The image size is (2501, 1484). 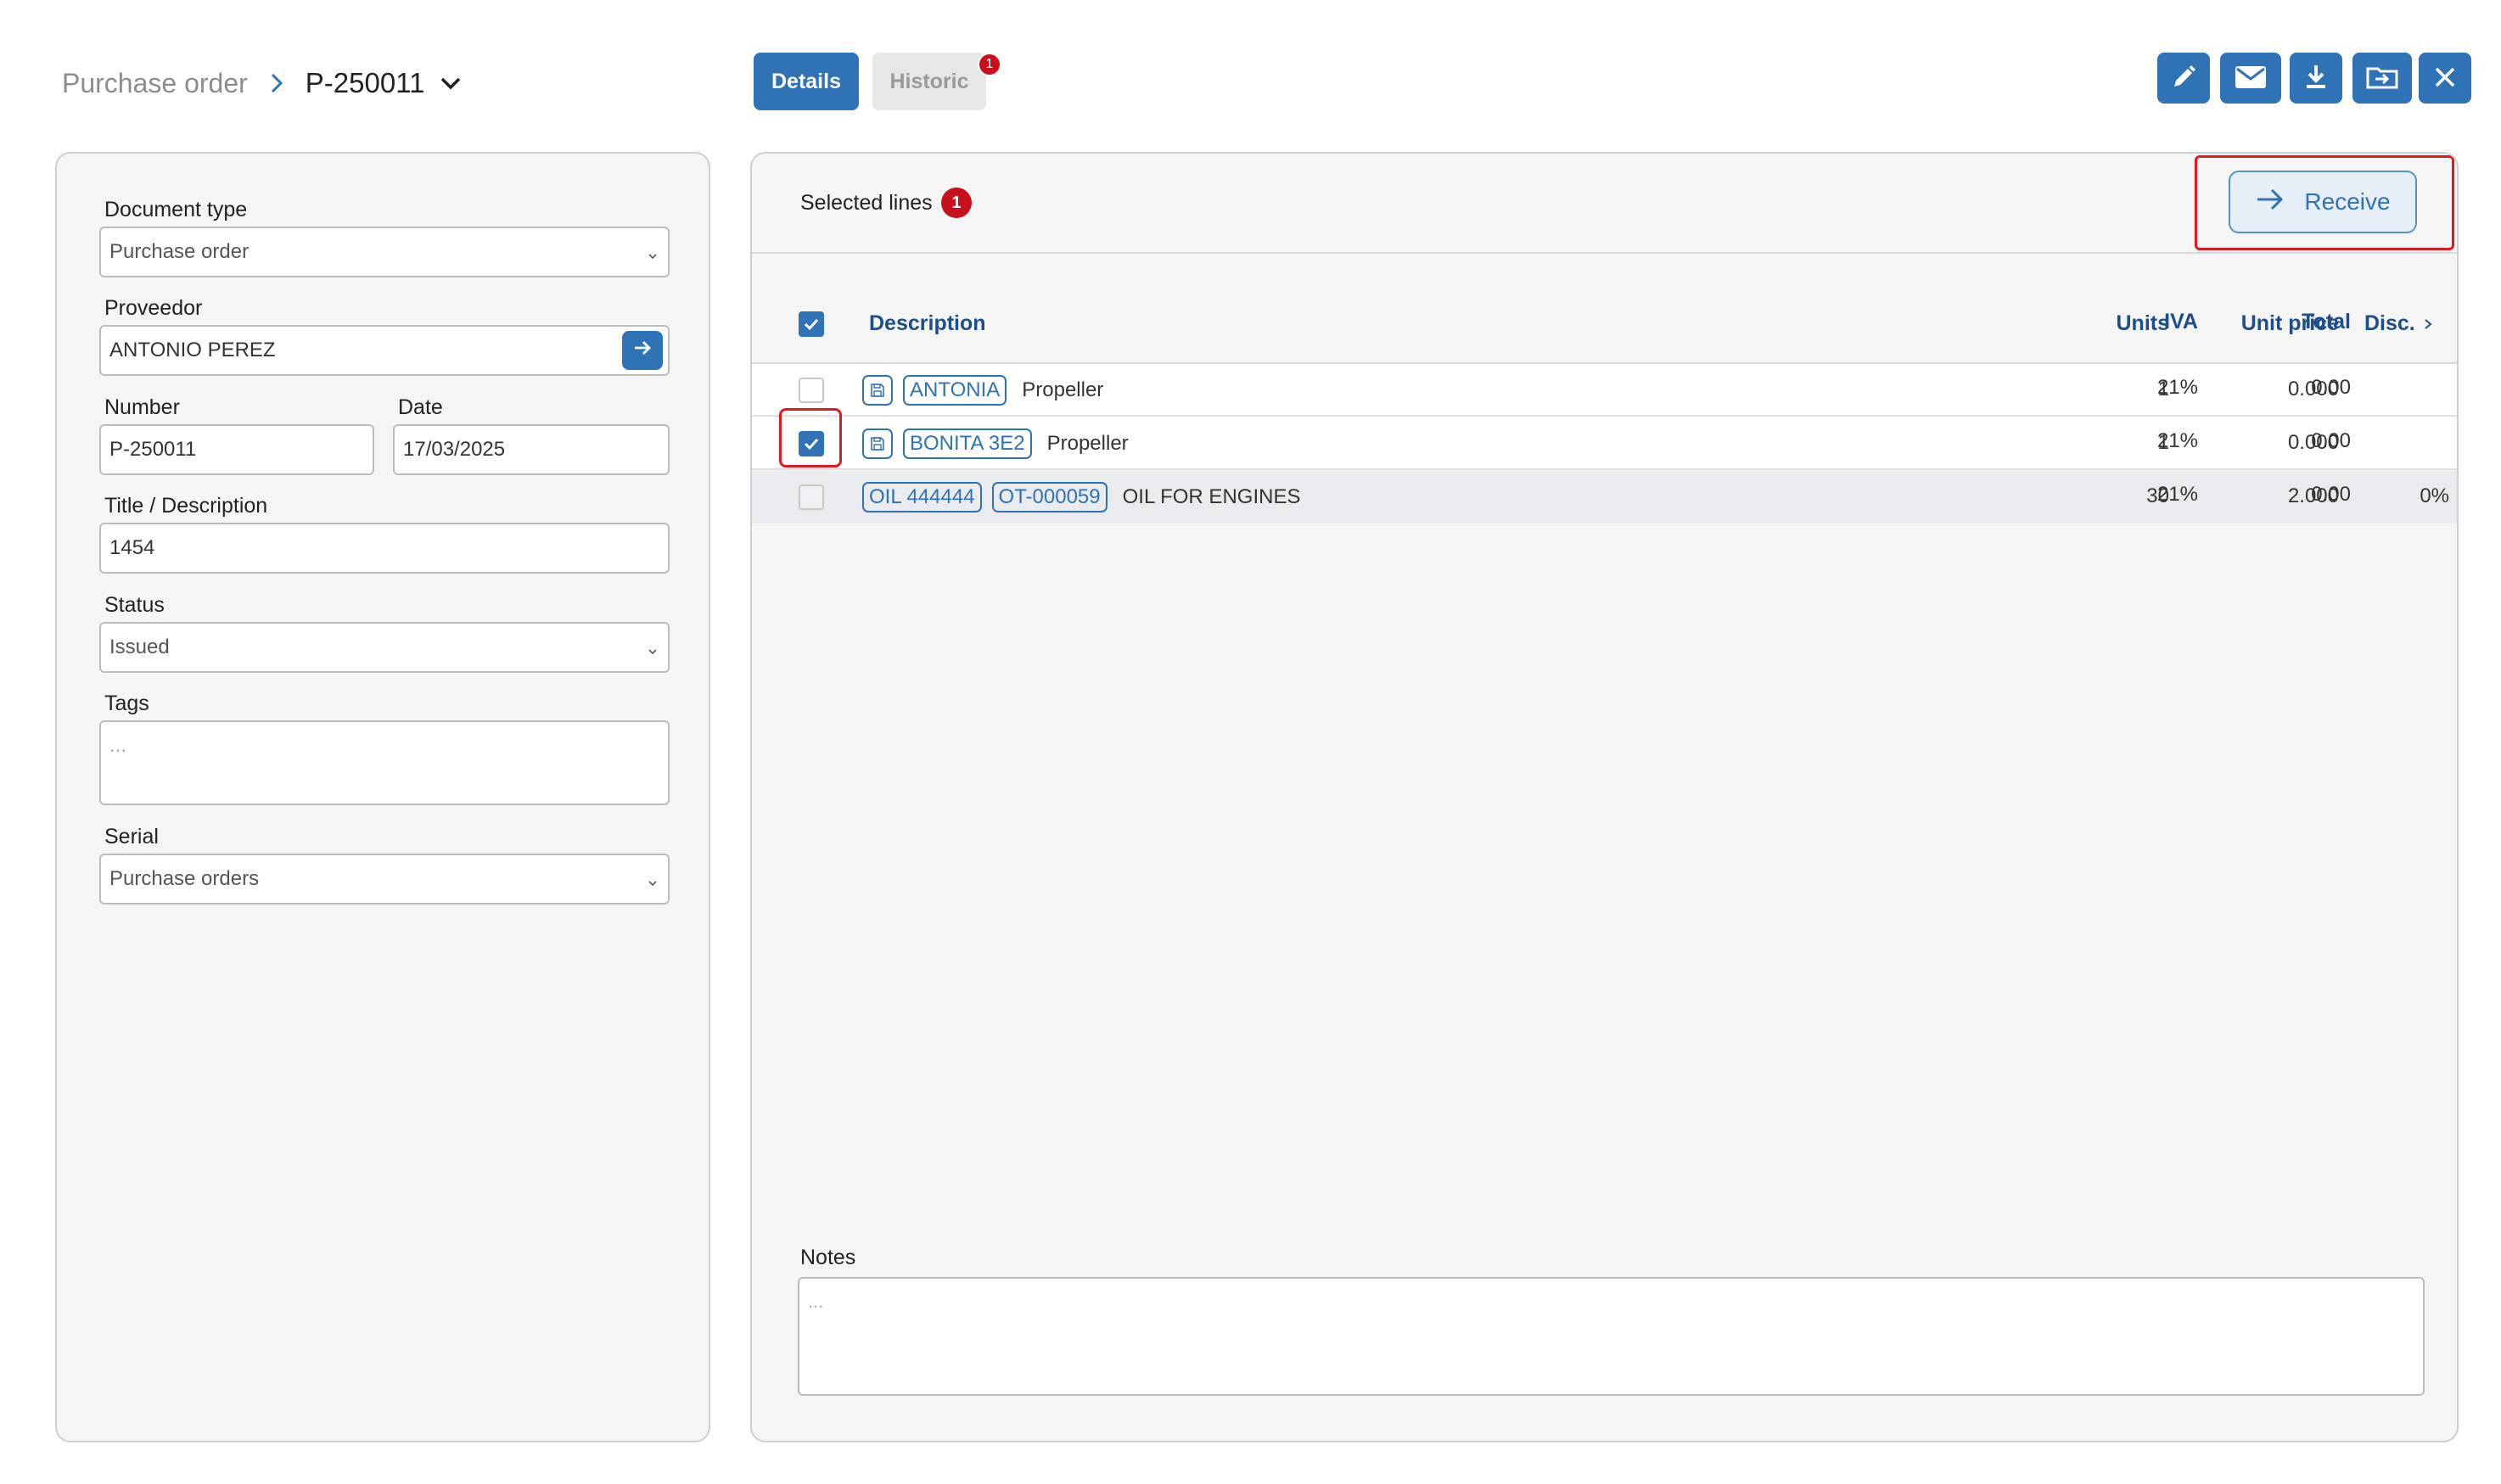 What do you see at coordinates (131, 836) in the screenshot?
I see `serial-label: Serial` at bounding box center [131, 836].